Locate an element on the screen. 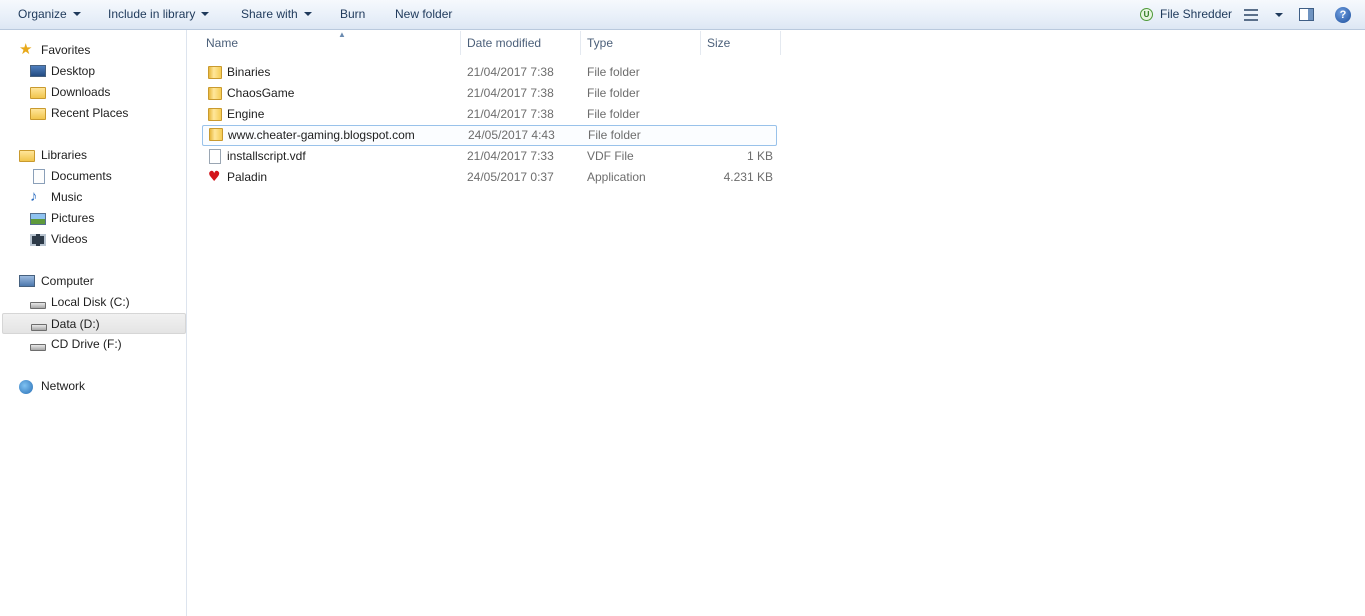 This screenshot has width=1365, height=616. column-header-date-modified: Date modified is located at coordinates (521, 43).